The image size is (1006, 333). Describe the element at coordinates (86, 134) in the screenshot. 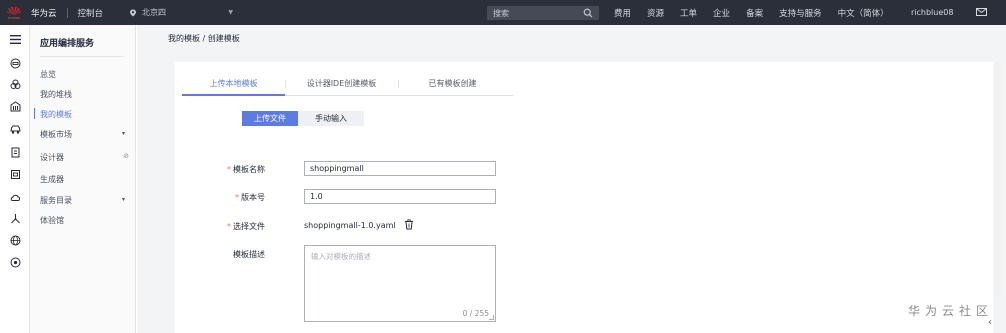

I see `sidebar-item-template-market: 模板市场` at that location.